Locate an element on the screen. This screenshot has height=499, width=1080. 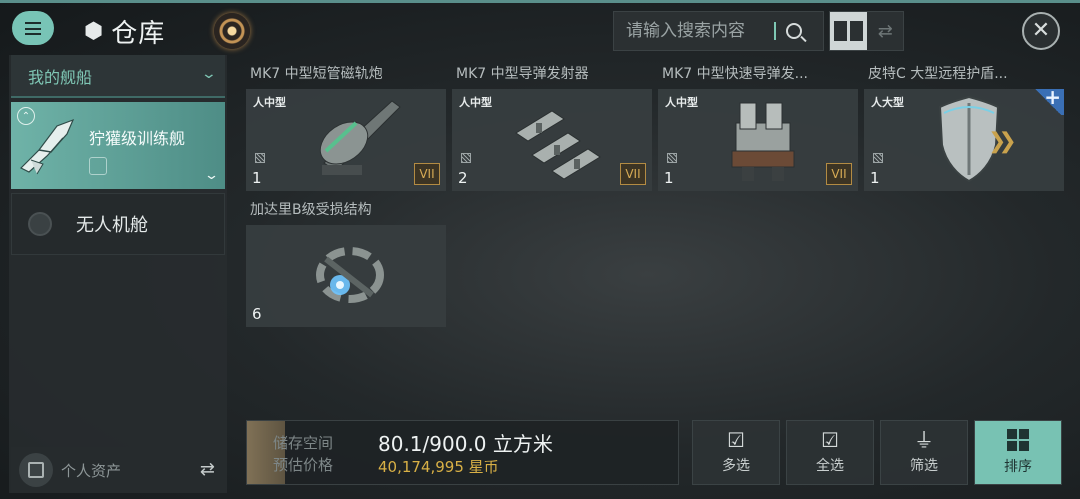
menu-button is located at coordinates (33, 28).